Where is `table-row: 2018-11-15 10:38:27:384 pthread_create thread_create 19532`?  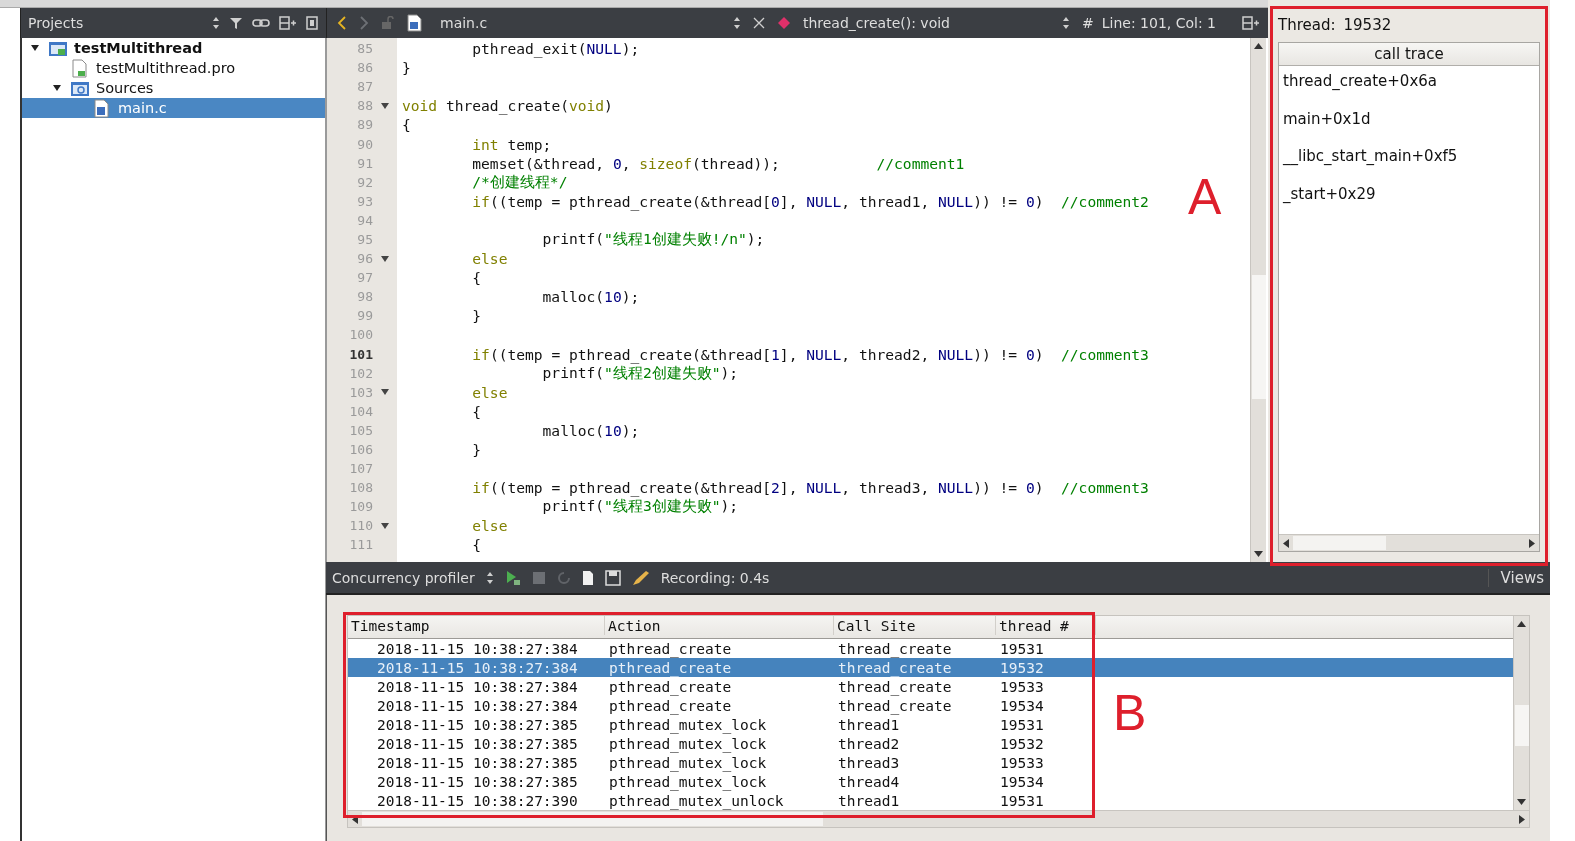
table-row: 2018-11-15 10:38:27:384 pthread_create thread_create 19532 is located at coordinates (722, 667).